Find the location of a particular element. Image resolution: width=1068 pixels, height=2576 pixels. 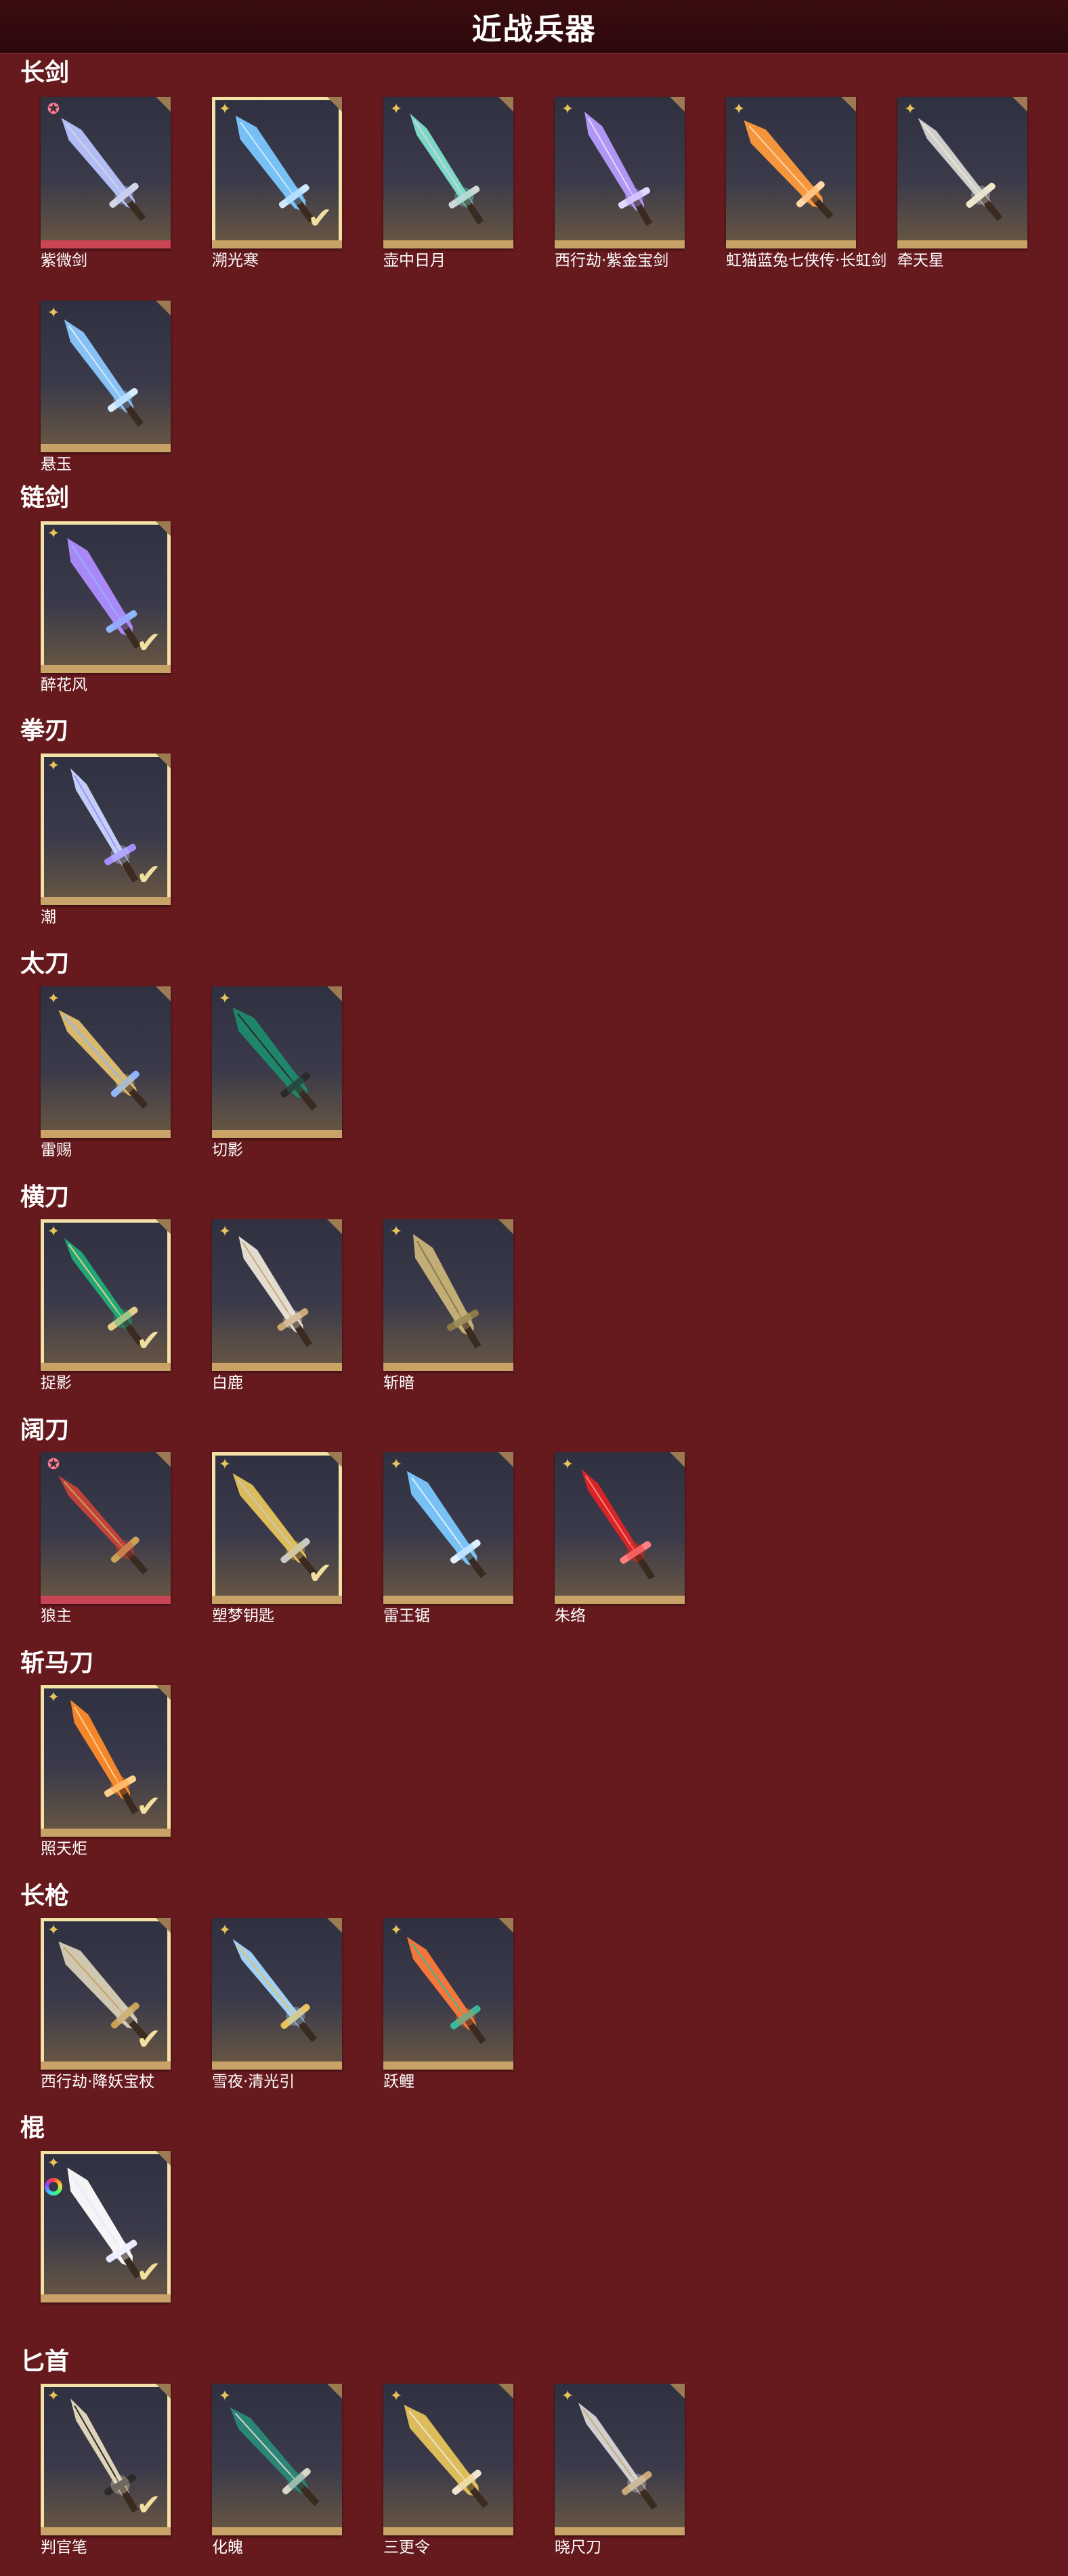

jade-sword-icon is located at coordinates (447, 169).